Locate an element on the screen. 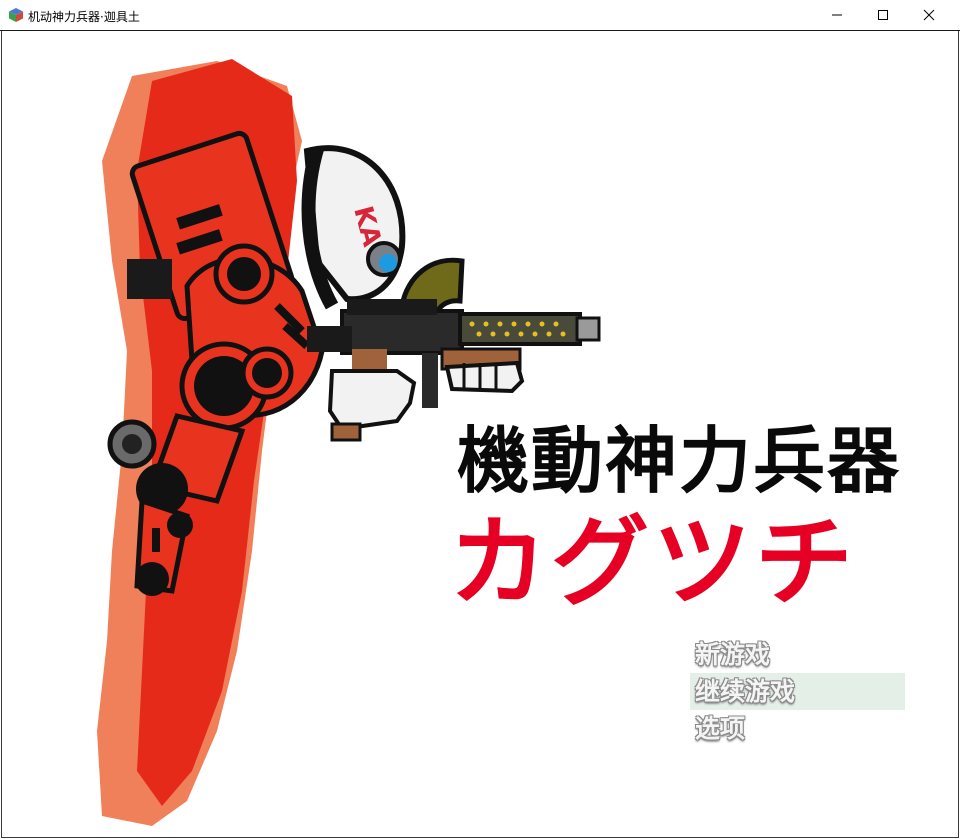 This screenshot has width=960, height=839. window-titlebar: 机动神力兵器·迦具土 is located at coordinates (480, 15).